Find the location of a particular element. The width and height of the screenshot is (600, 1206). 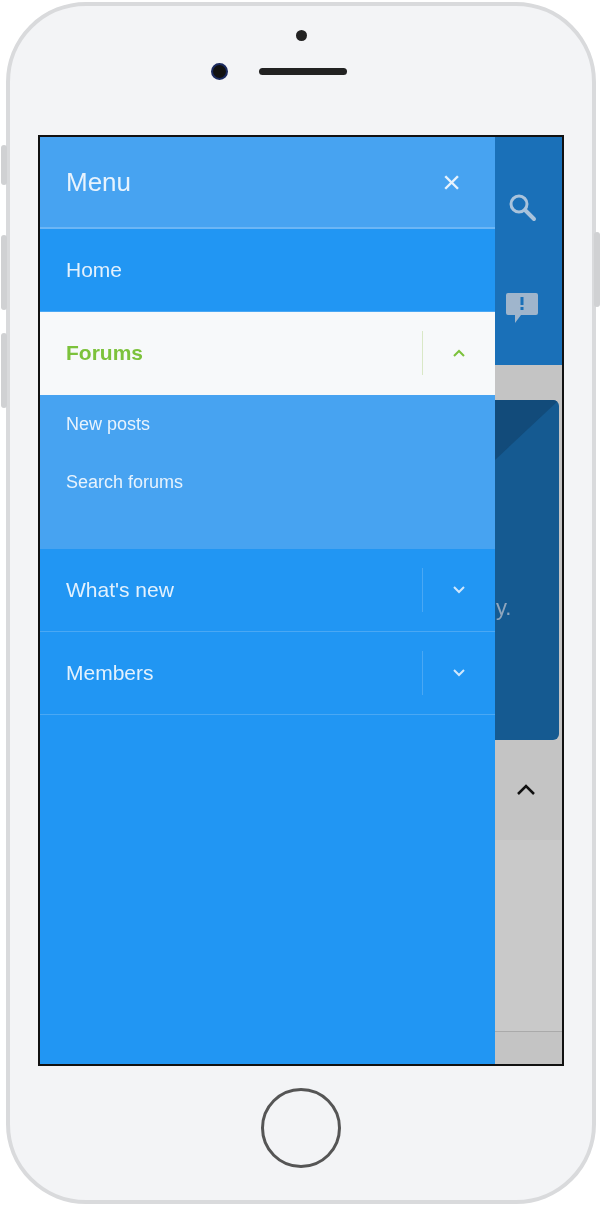

alert-bubble-icon is located at coordinates (521, 308).